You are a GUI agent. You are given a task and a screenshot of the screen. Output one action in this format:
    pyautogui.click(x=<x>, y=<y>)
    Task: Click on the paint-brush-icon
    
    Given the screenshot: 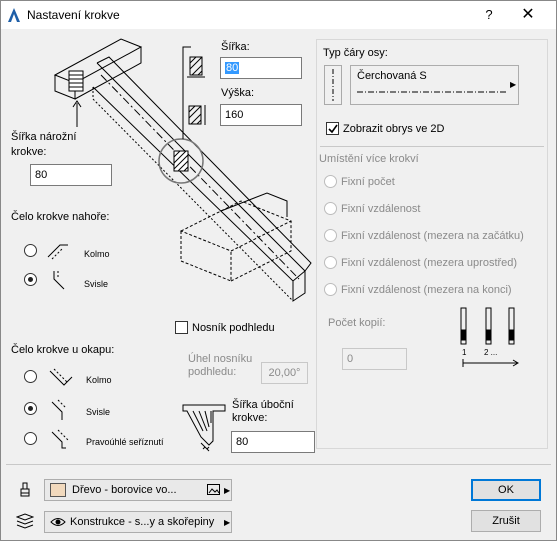 What is the action you would take?
    pyautogui.click(x=25, y=489)
    